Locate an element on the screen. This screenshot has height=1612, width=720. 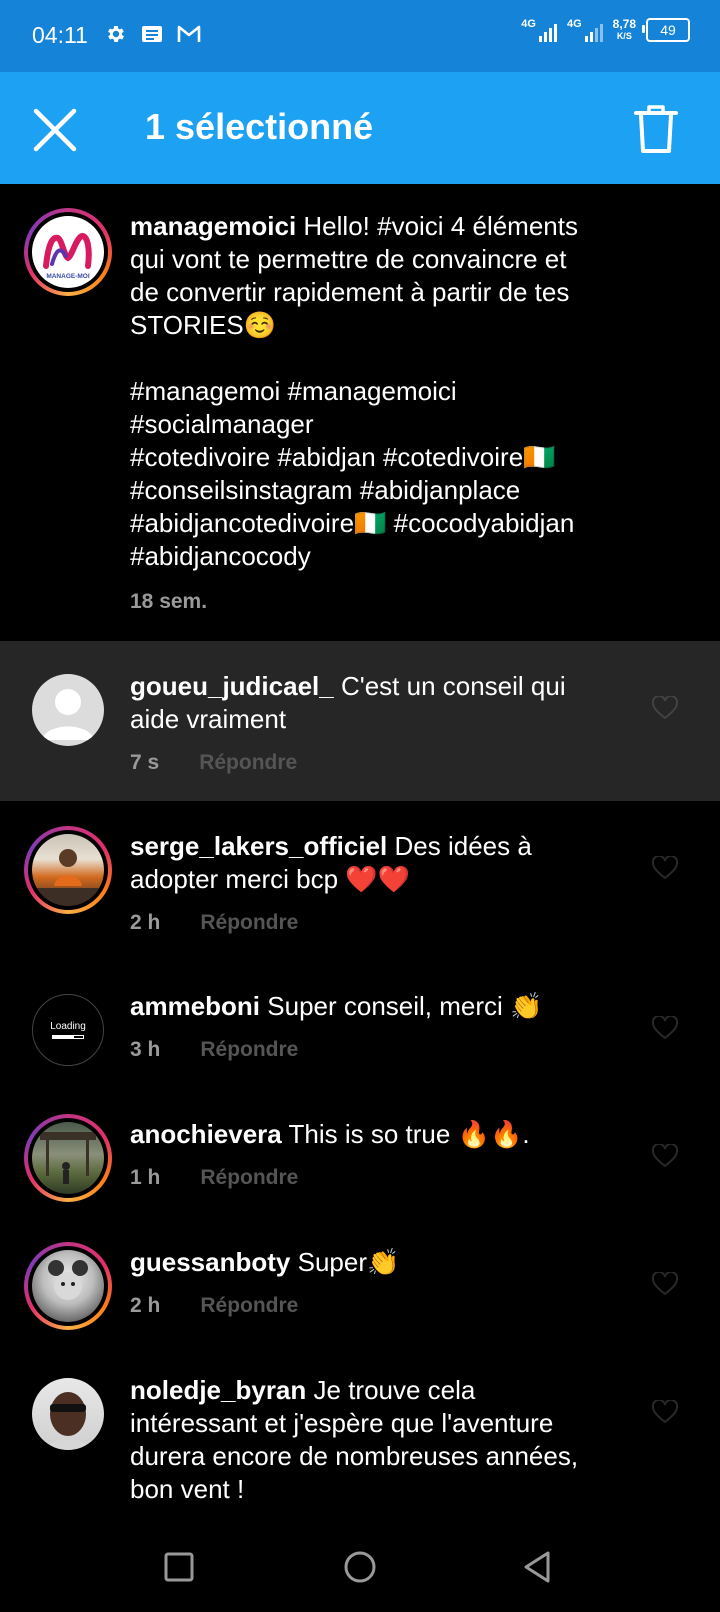
default-user-icon is located at coordinates (68, 714).